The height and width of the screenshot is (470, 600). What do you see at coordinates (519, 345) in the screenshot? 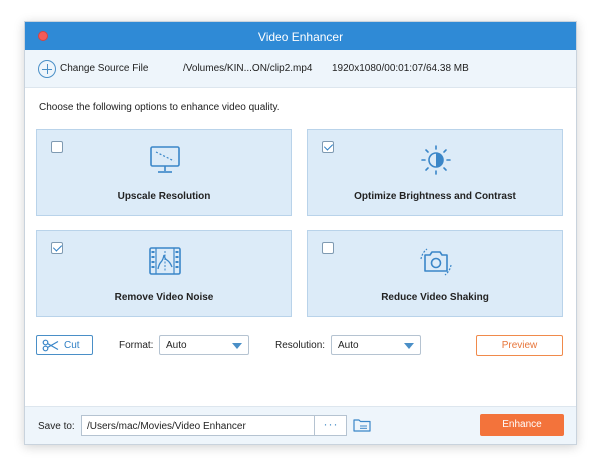
I see `preview-button: Preview` at bounding box center [519, 345].